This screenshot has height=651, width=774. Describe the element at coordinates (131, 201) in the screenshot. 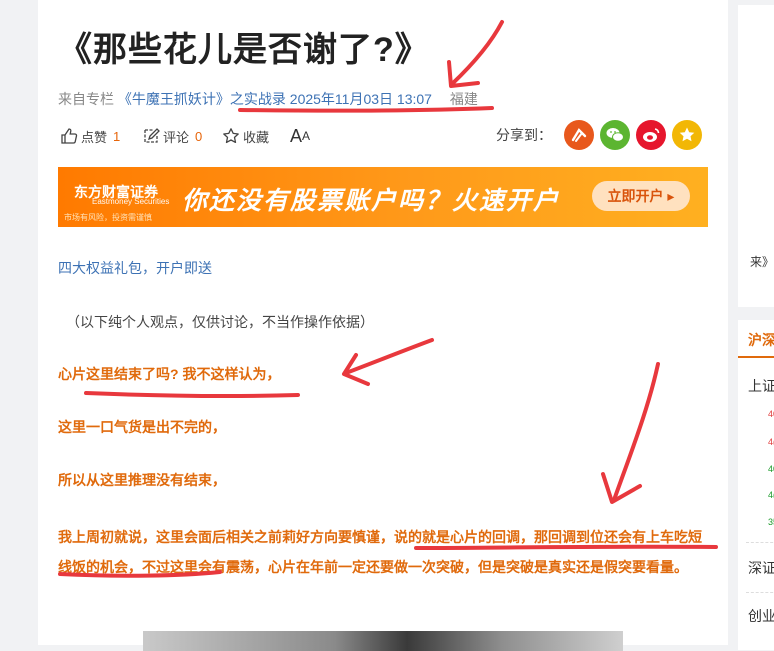

I see `banner-brand-en: Eastmoney Securities` at that location.